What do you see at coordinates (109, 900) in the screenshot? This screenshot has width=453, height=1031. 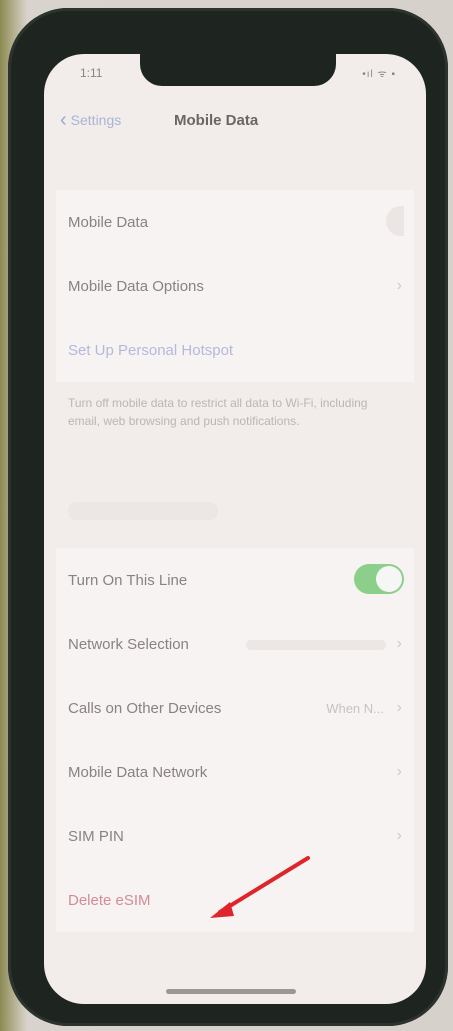 I see `delete-esim-button: Delete eSIM` at bounding box center [109, 900].